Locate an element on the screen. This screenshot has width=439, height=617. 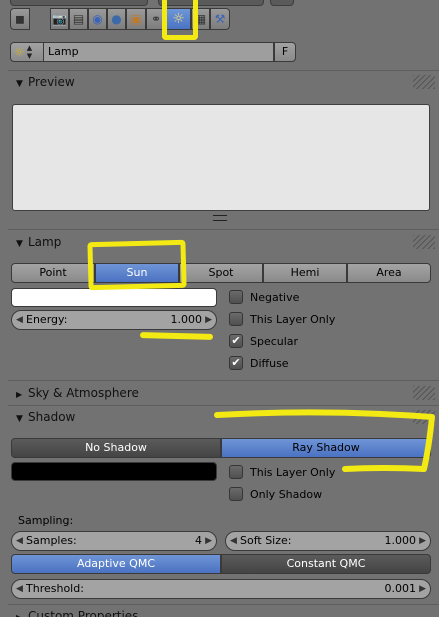
lamp-datablock-selector: ☼ ▲ ▼ Lamp F is located at coordinates (153, 52).